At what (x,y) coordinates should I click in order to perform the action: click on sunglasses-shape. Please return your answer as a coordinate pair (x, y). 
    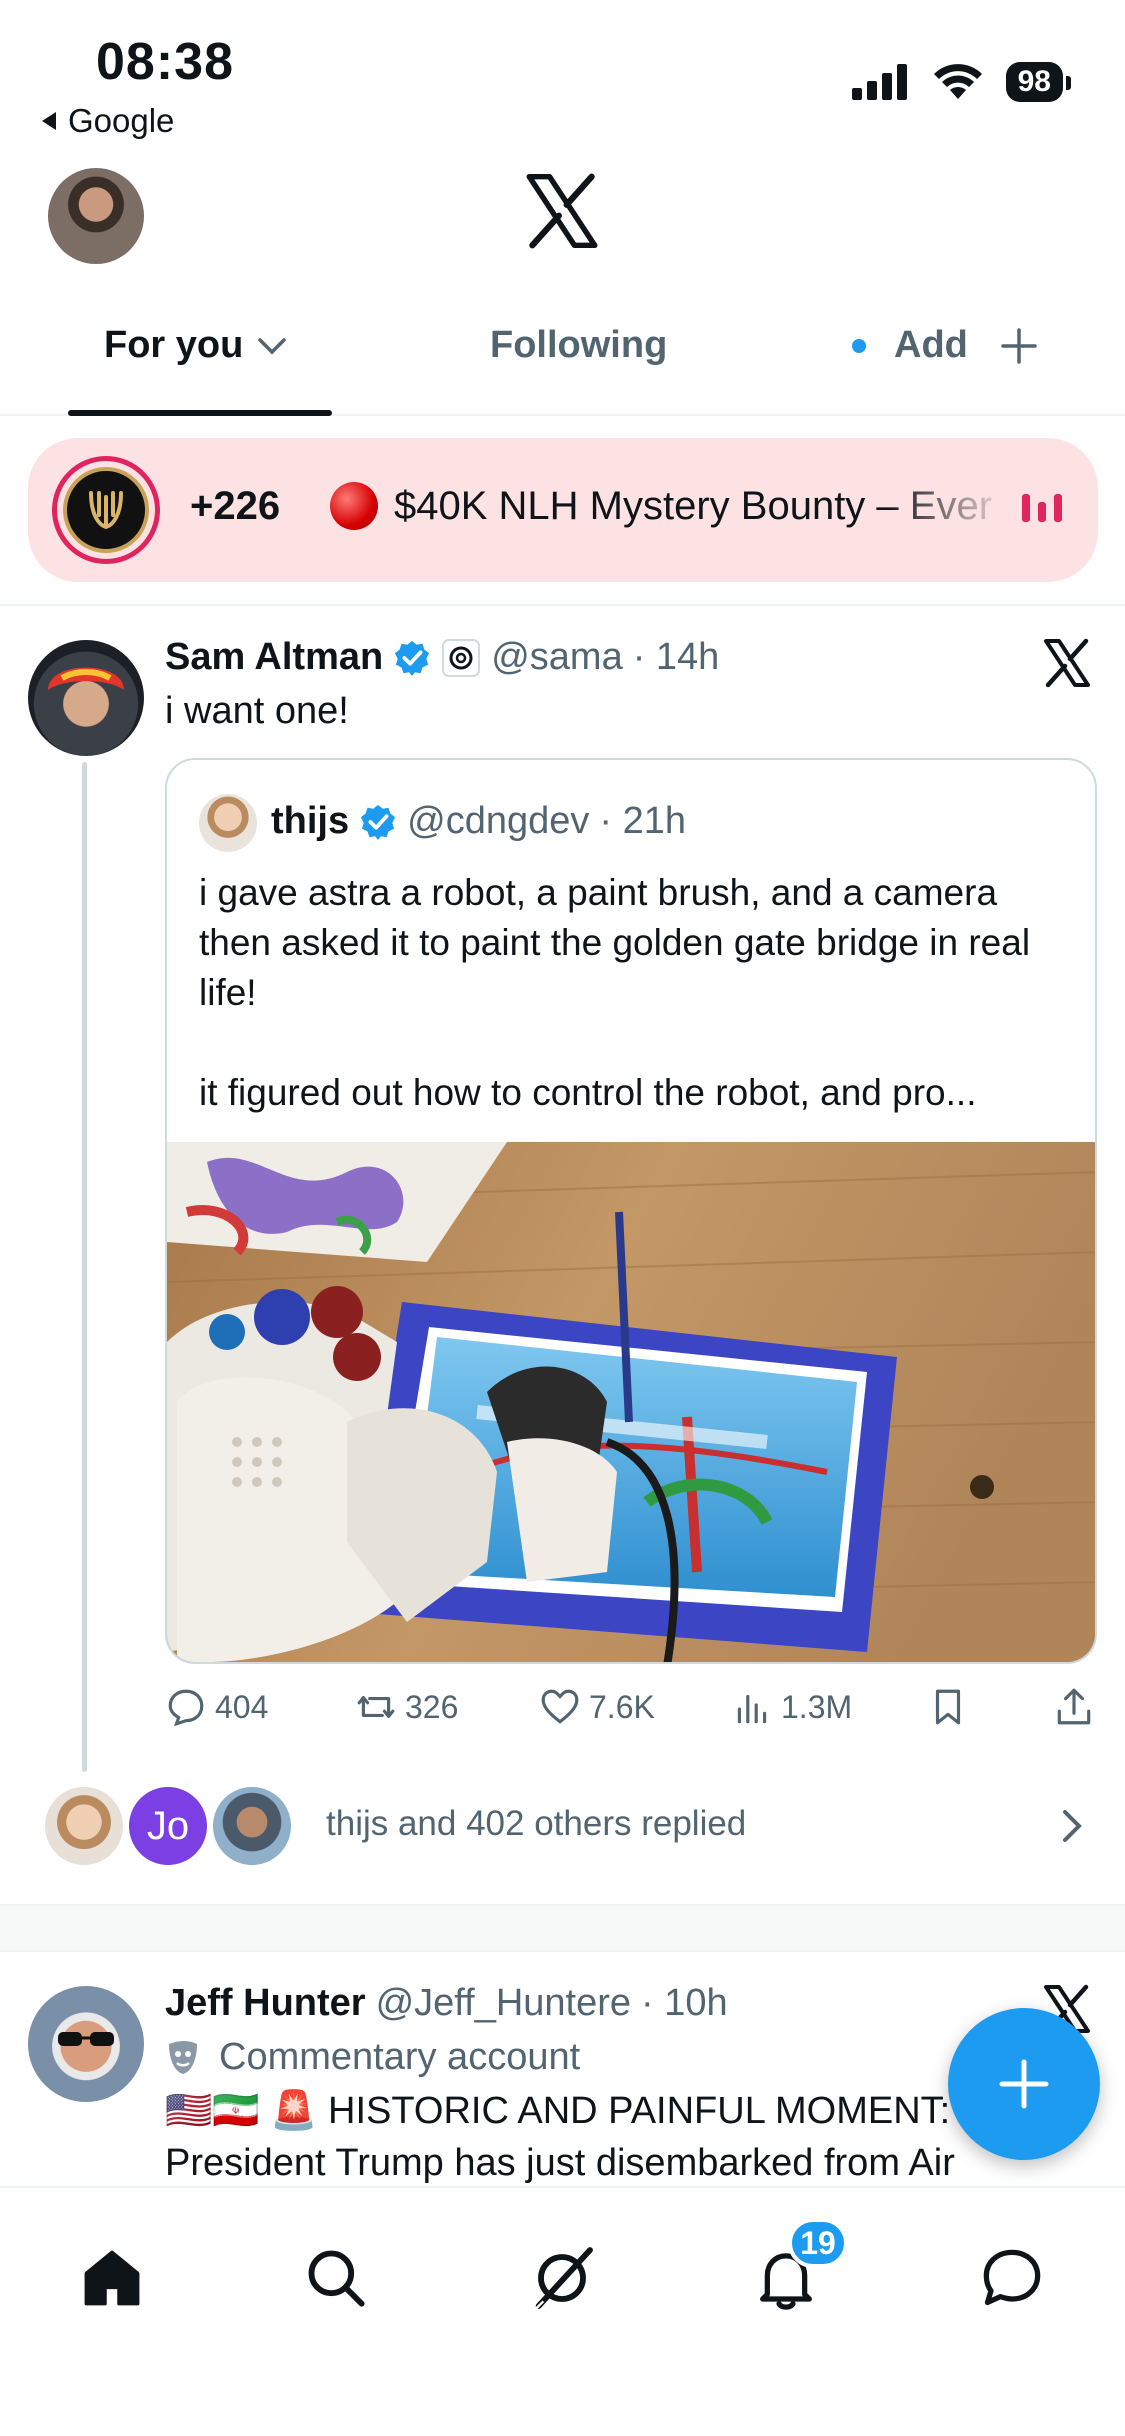
    Looking at the image, I should click on (86, 2039).